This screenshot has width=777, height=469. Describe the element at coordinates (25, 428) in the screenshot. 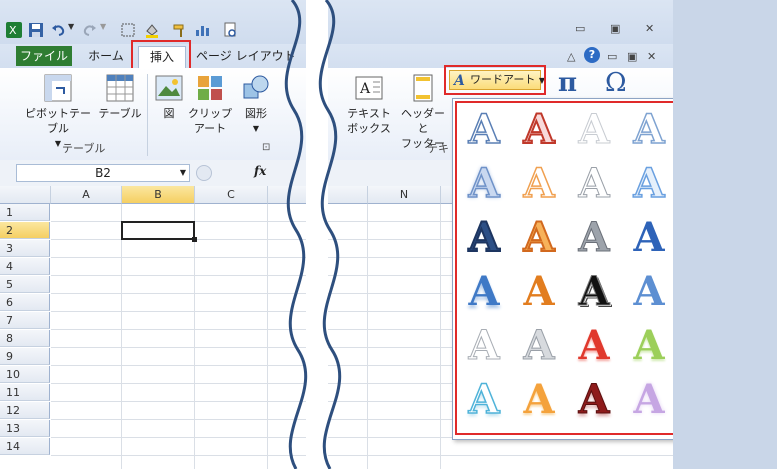

I see `row-header-13: 13` at that location.